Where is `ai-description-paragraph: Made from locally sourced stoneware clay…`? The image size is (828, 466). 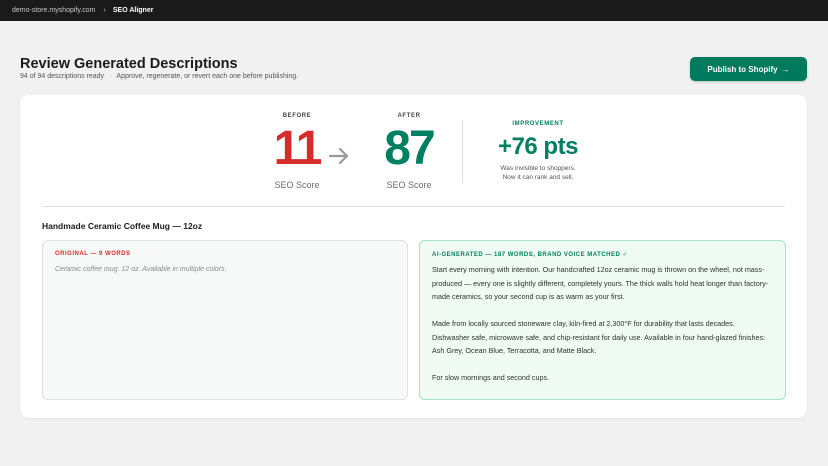
ai-description-paragraph: Made from locally sourced stoneware clay… is located at coordinates (599, 337).